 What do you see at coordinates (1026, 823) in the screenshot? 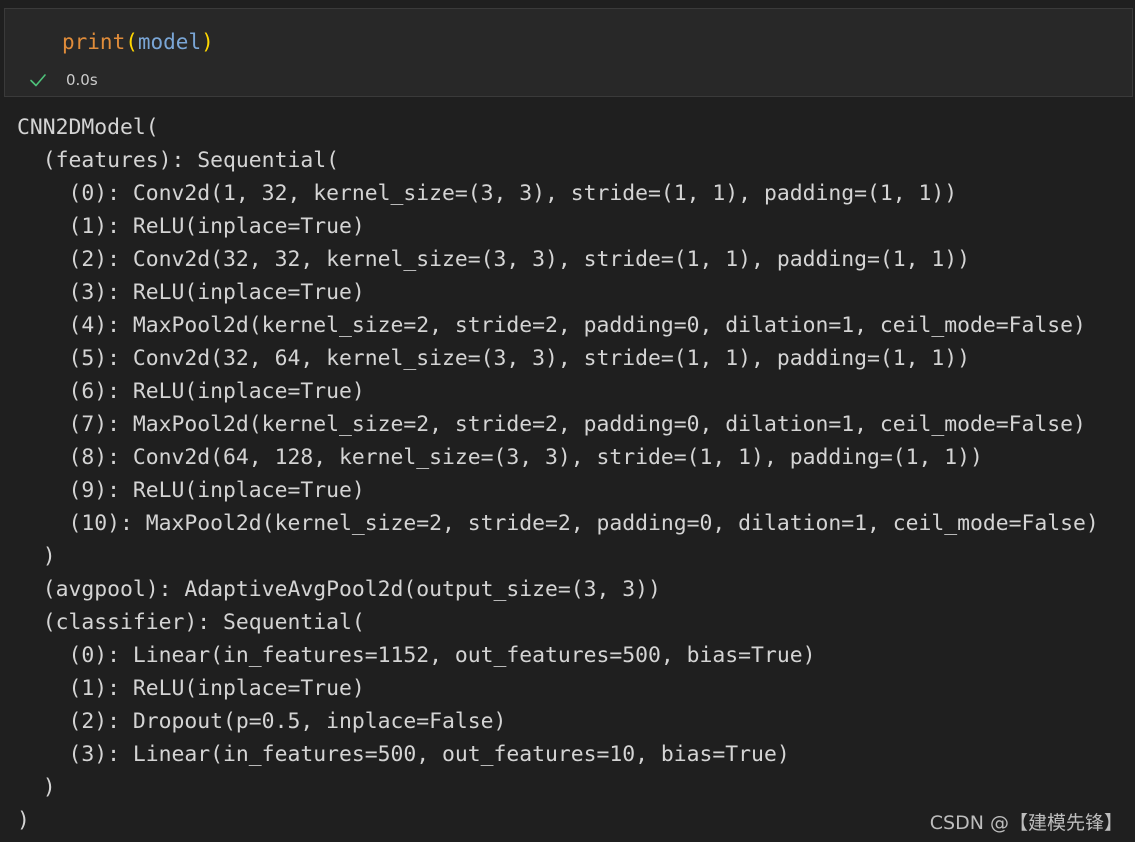
I see `watermark: CSDN @【建模先锋】` at bounding box center [1026, 823].